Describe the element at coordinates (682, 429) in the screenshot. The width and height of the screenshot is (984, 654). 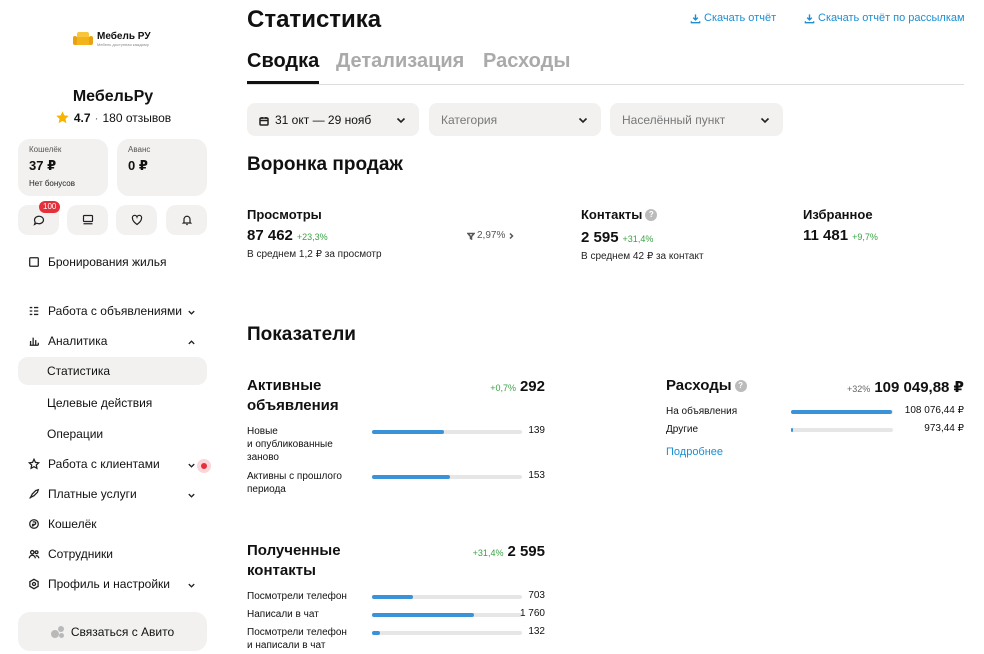
I see `row-label-other-expenses: Другие` at that location.